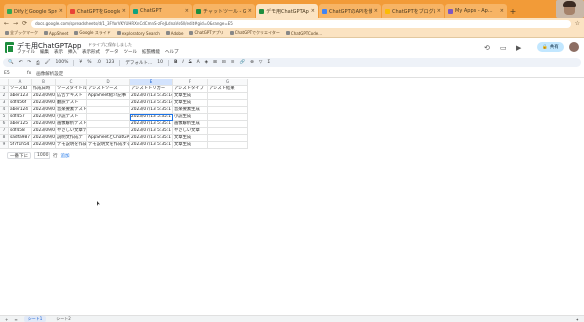 The image size is (584, 322). What do you see at coordinates (58, 52) in the screenshot?
I see `menu-item: 表示` at bounding box center [58, 52].